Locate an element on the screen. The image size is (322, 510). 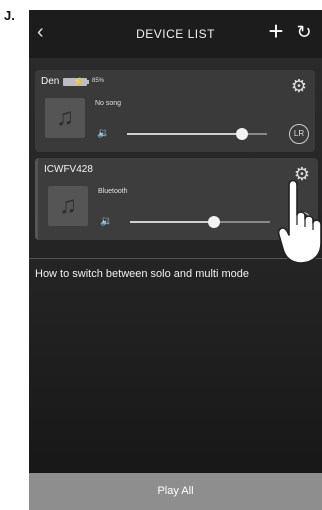
channel-button: LR is located at coordinates (299, 134).